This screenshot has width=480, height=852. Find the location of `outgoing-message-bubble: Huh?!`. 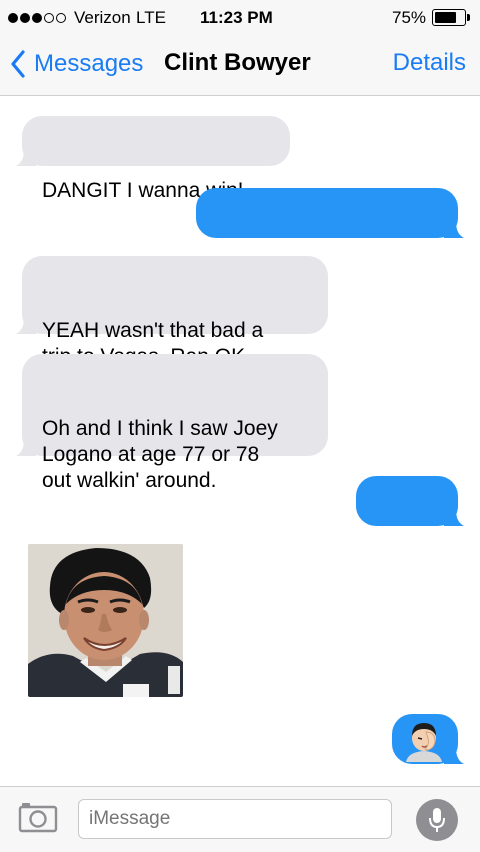

outgoing-message-bubble: Huh?! is located at coordinates (410, 519).